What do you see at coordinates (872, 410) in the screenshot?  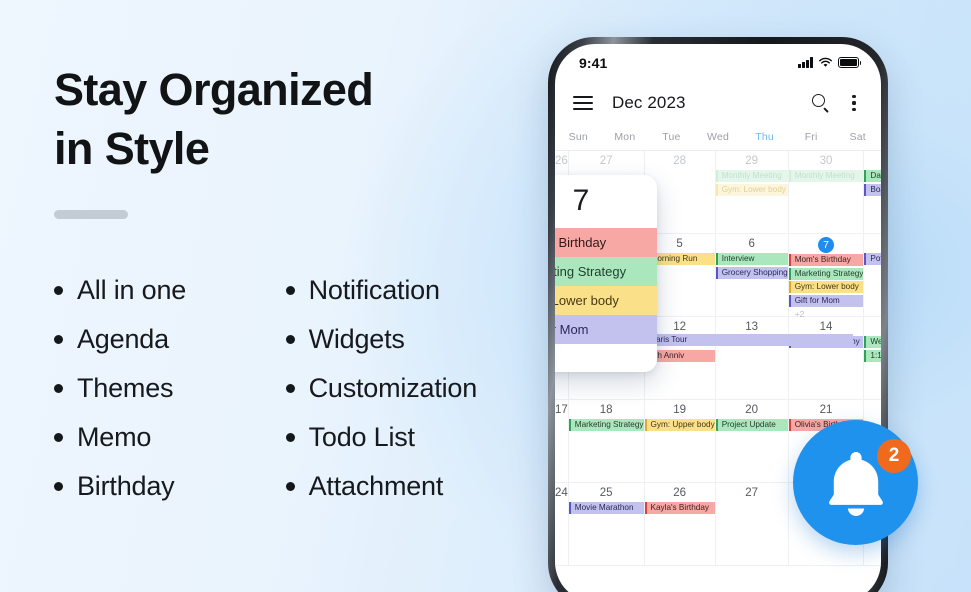 I see `day-number: 22` at bounding box center [872, 410].